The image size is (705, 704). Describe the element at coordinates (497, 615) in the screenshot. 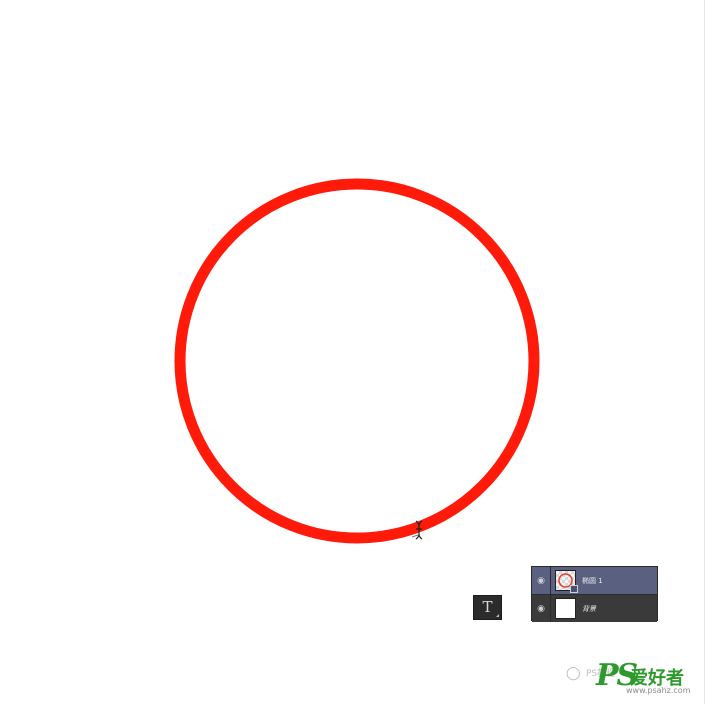

I see `tool-flyout-icon` at that location.